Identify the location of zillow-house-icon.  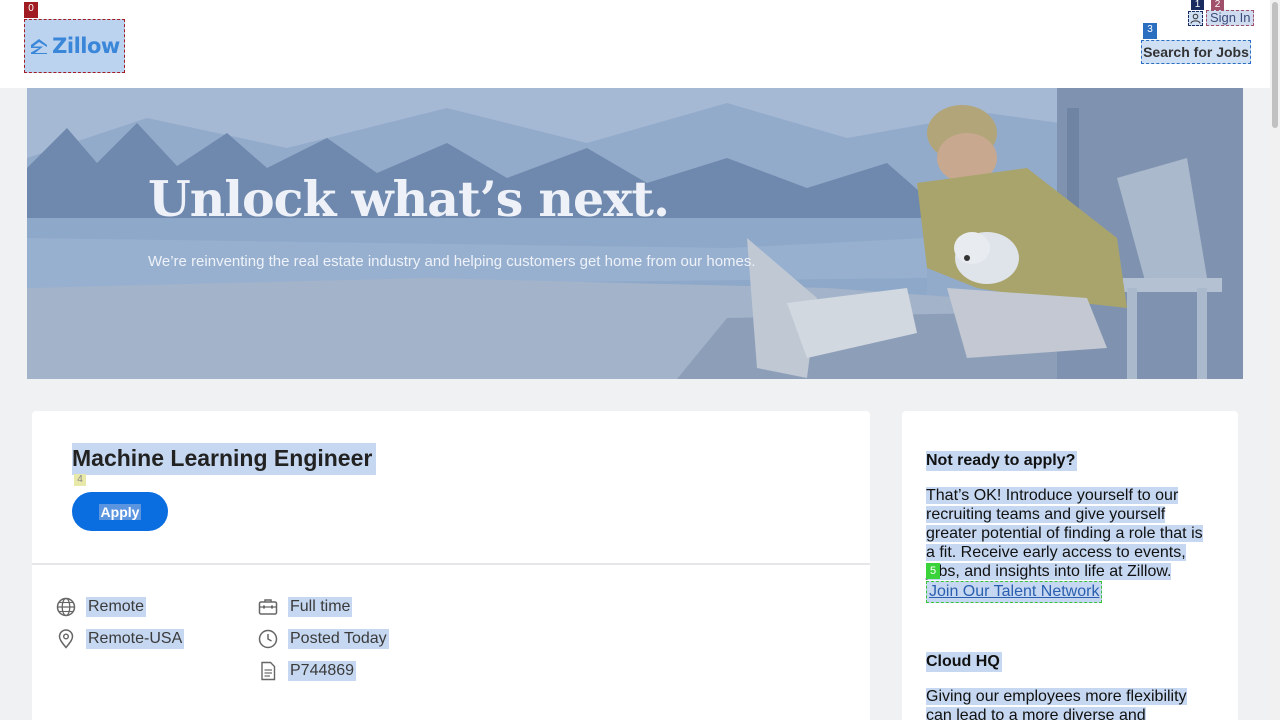
(39, 46).